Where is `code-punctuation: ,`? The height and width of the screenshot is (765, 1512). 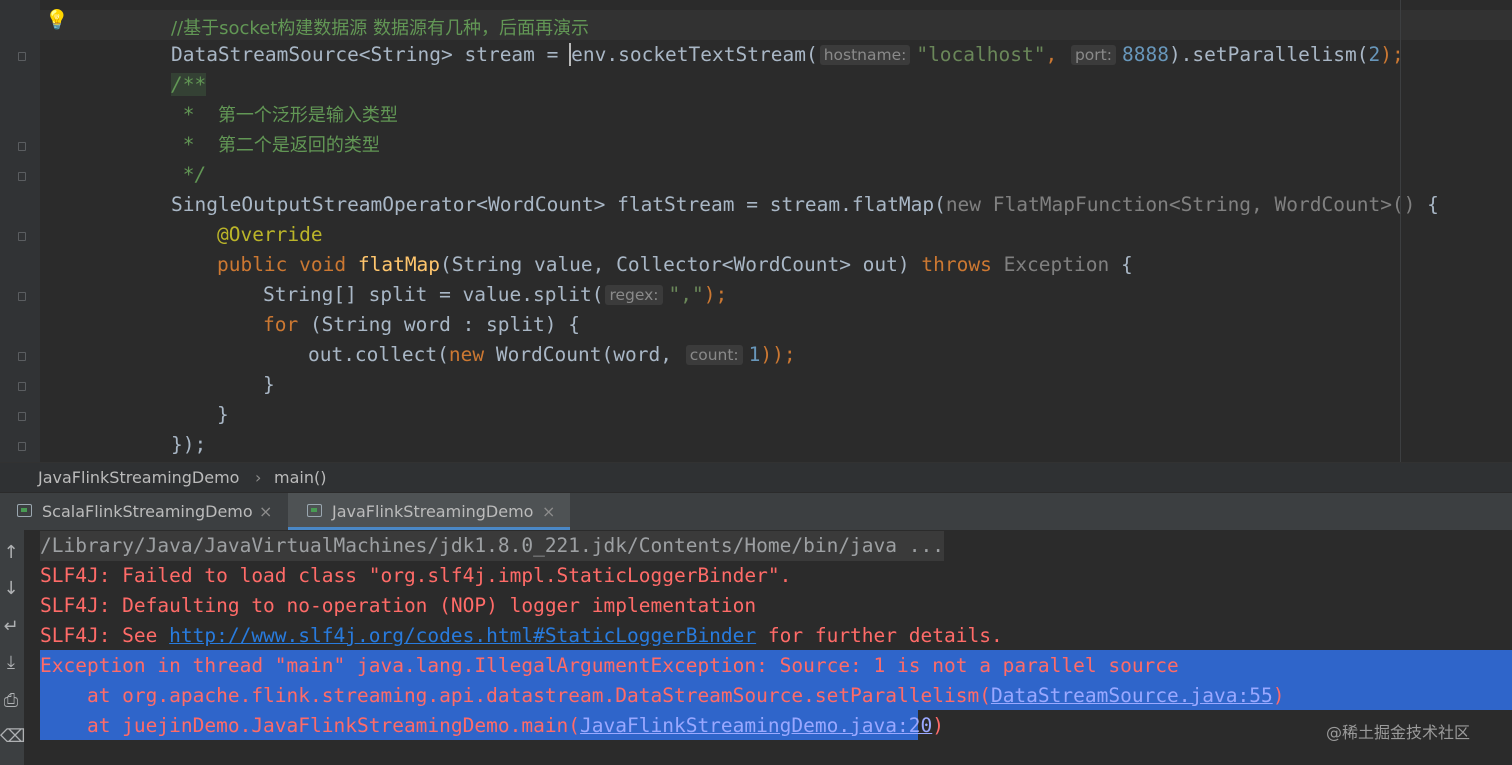
code-punctuation: , is located at coordinates (1051, 54).